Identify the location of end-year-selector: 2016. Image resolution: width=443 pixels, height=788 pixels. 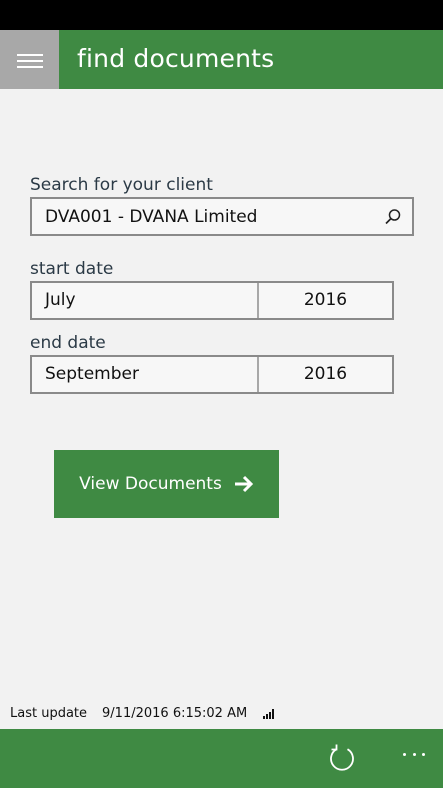
(325, 374).